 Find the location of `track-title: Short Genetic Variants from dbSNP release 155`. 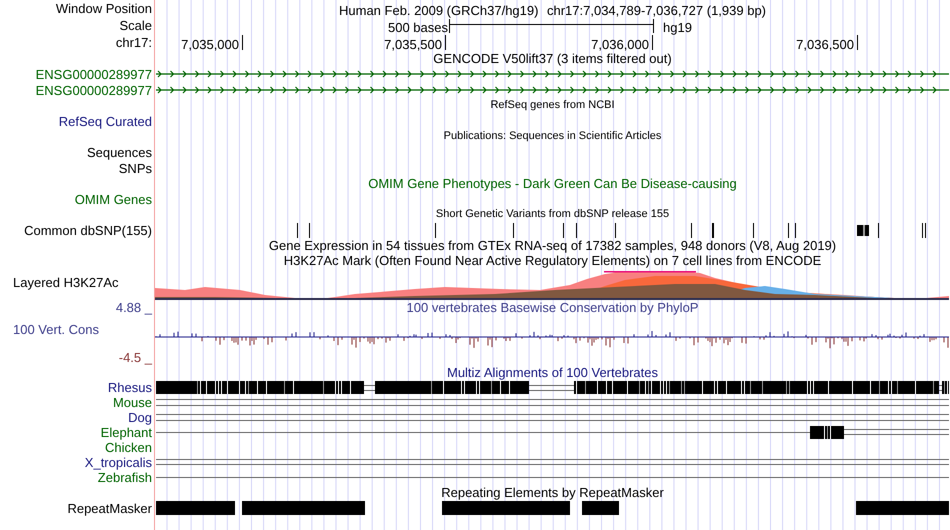

track-title: Short Genetic Variants from dbSNP release 155 is located at coordinates (553, 214).